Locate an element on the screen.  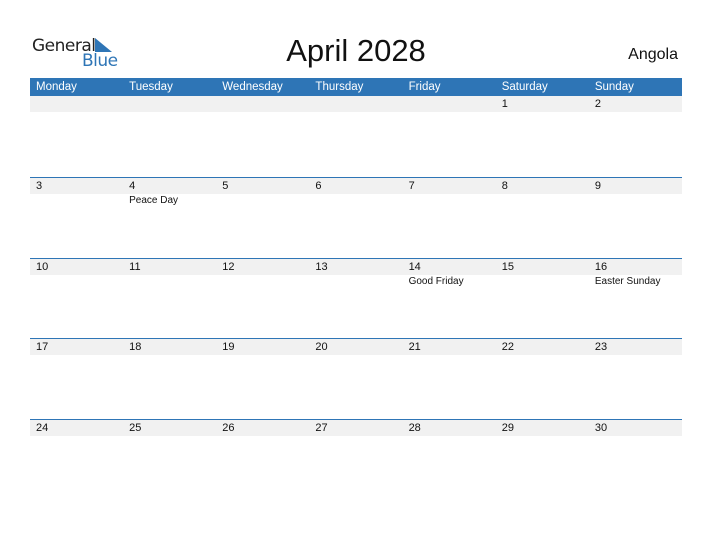
day-cell: 28 is located at coordinates (449, 428).